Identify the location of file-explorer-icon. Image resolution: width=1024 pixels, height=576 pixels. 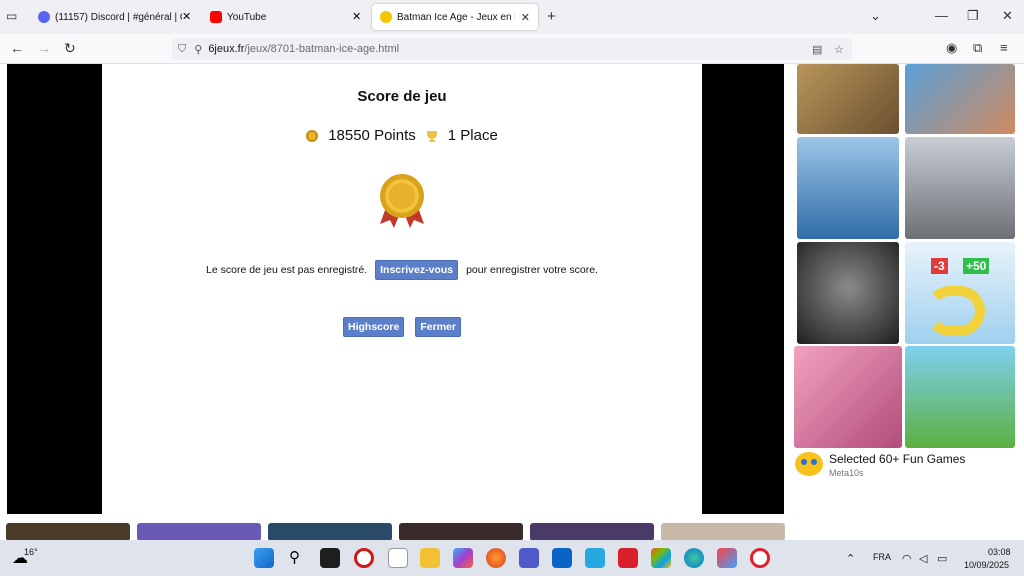
(430, 558).